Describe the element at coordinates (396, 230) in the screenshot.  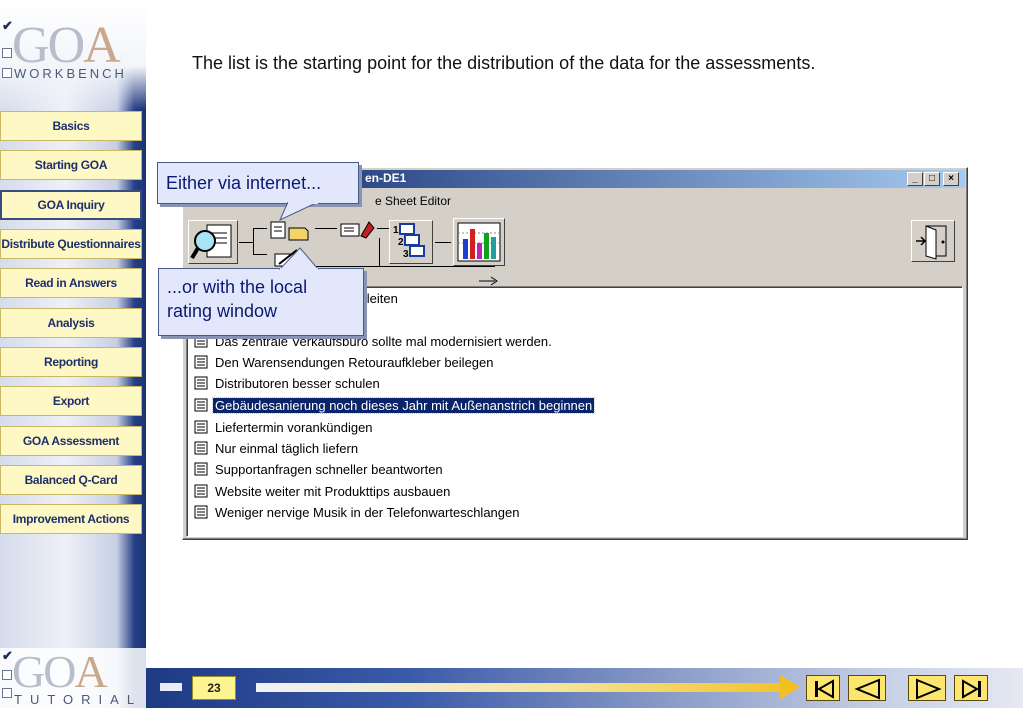
I see `svg-text: 1` at that location.